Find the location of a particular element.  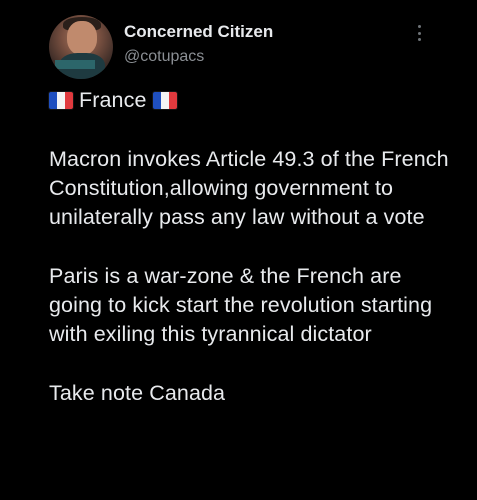

tweet-title: France is located at coordinates (113, 100).